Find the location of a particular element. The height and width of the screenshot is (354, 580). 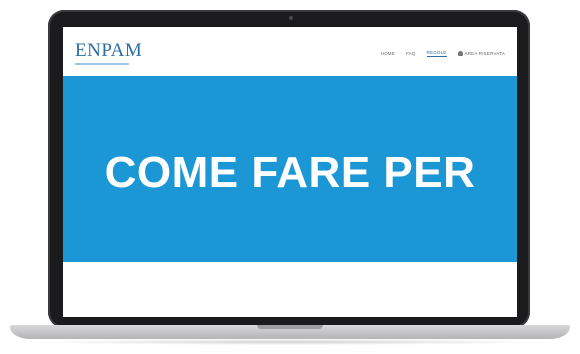

site-header: ENPAM HOME FAQ REGOLE AREA RISERVATA is located at coordinates (290, 51).